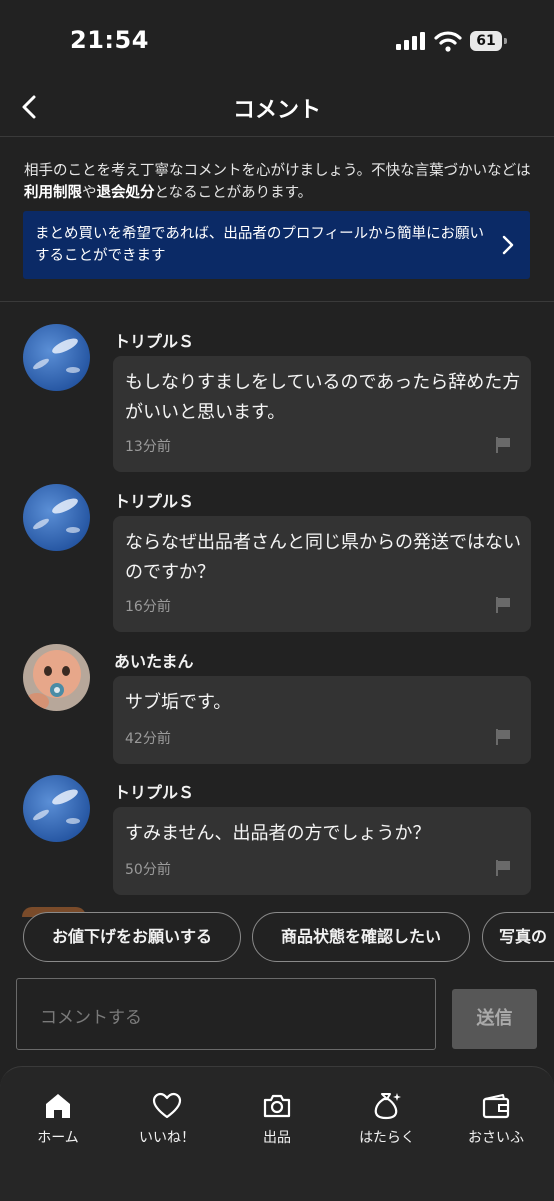 This screenshot has width=554, height=1201. Describe the element at coordinates (233, 193) in the screenshot. I see `notice-text-3: となることがあります。` at that location.